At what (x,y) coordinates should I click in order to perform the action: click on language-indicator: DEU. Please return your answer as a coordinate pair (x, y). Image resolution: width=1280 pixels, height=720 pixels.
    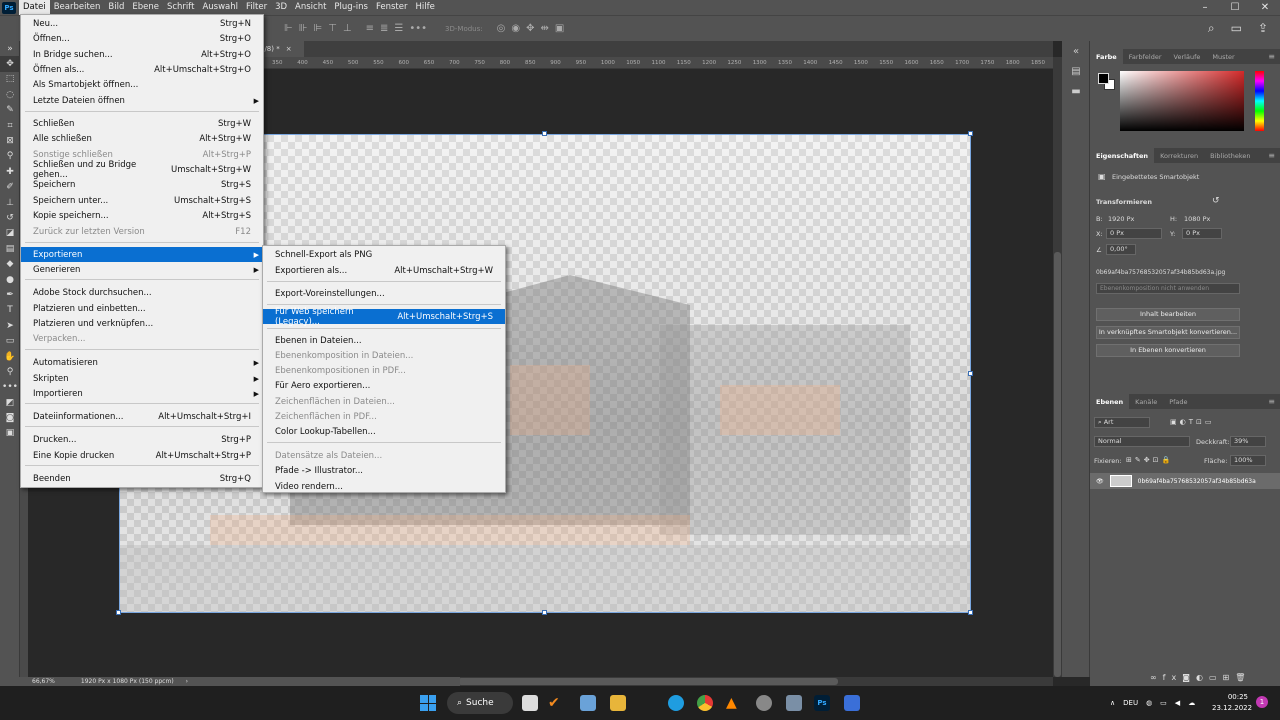
    Looking at the image, I should click on (1130, 703).